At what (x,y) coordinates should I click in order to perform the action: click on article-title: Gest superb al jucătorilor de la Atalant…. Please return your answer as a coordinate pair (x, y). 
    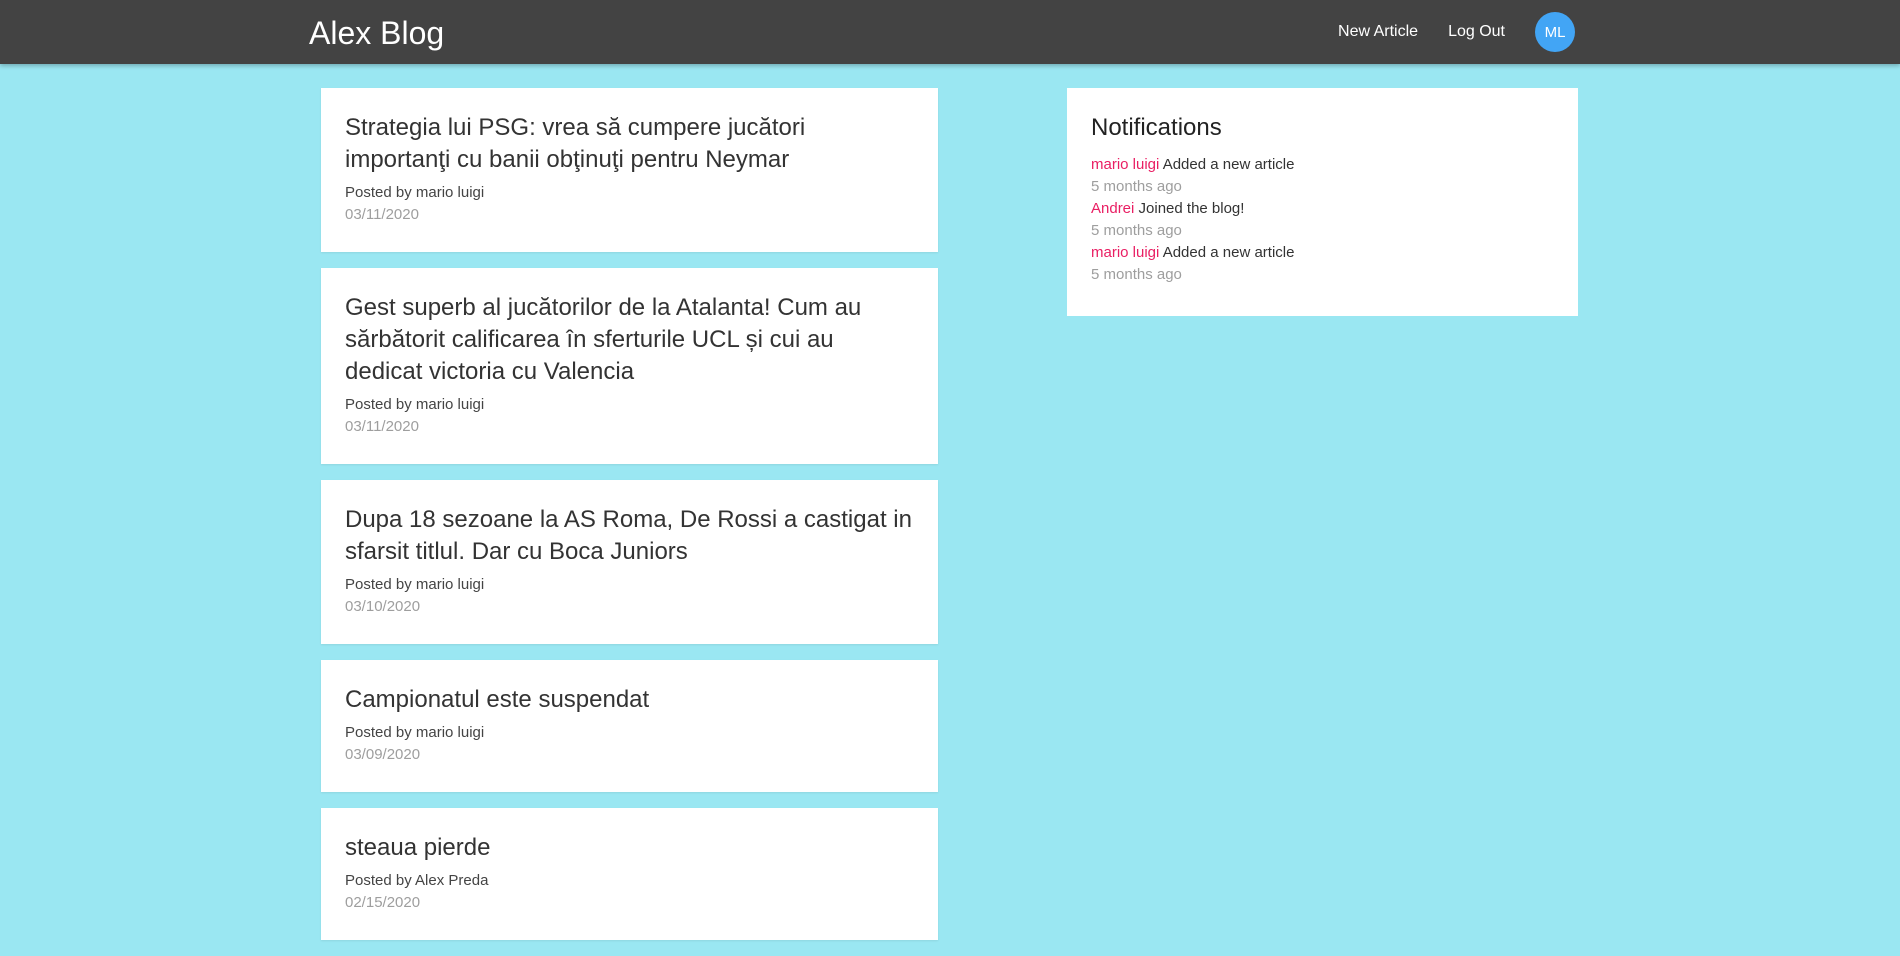
    Looking at the image, I should click on (629, 340).